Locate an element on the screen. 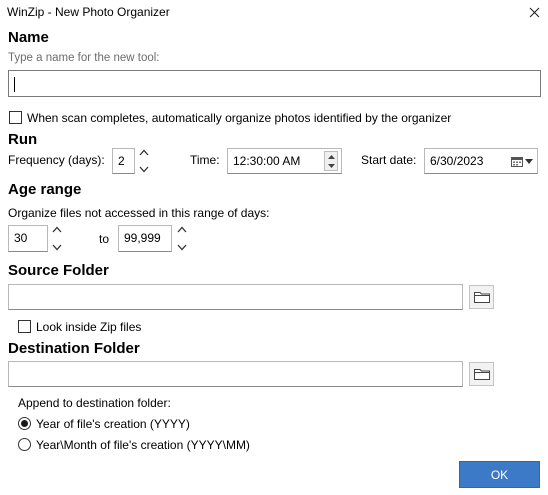 The height and width of the screenshot is (495, 548). name-hint: Type a name for the new tool: is located at coordinates (84, 58).